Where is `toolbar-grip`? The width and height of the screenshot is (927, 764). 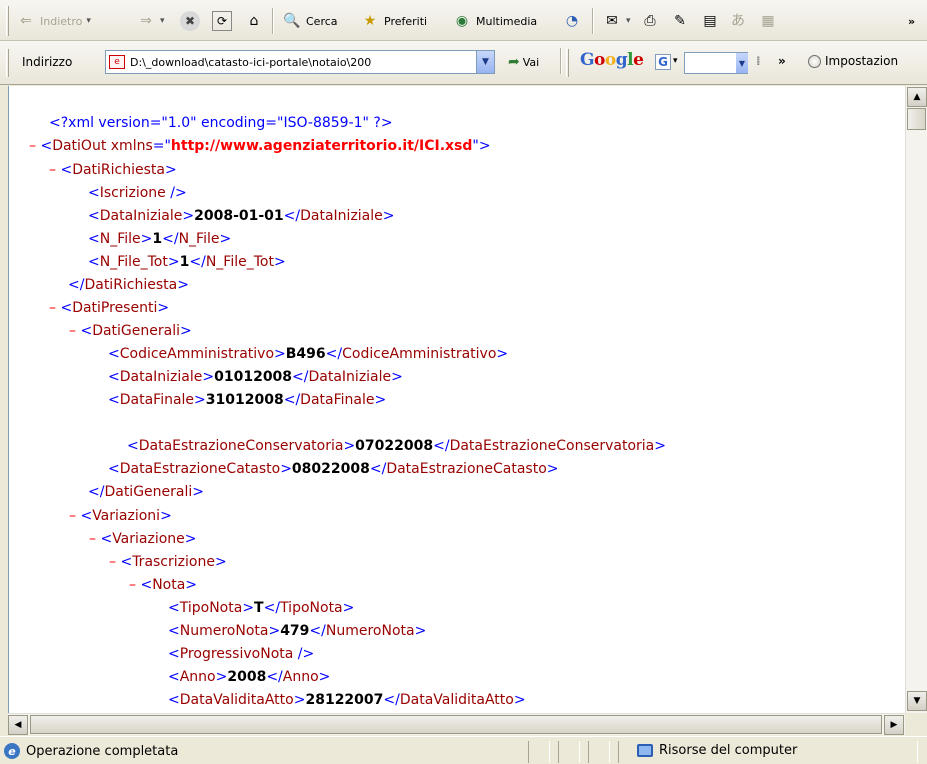
toolbar-grip is located at coordinates (7, 21).